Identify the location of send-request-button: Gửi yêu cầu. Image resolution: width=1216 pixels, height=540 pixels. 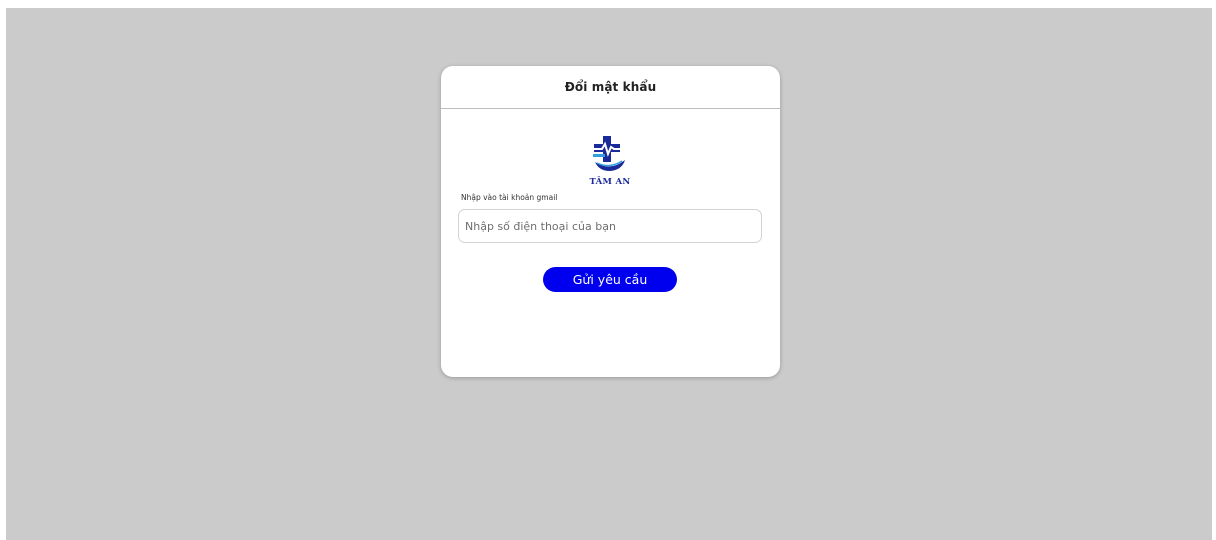
(610, 279).